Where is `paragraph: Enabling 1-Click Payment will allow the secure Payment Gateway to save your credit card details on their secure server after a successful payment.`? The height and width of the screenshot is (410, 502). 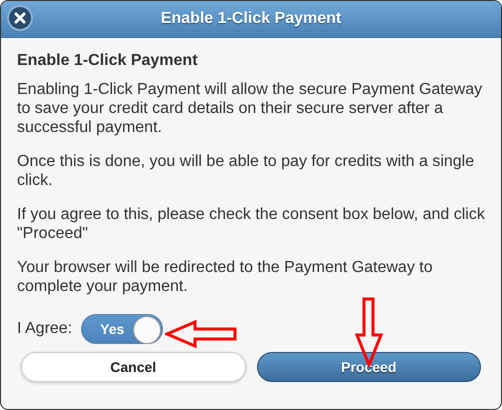
paragraph: Enabling 1-Click Payment will allow the secure Payment Gateway to save your credit card details on their secure server after a successful payment. is located at coordinates (250, 108).